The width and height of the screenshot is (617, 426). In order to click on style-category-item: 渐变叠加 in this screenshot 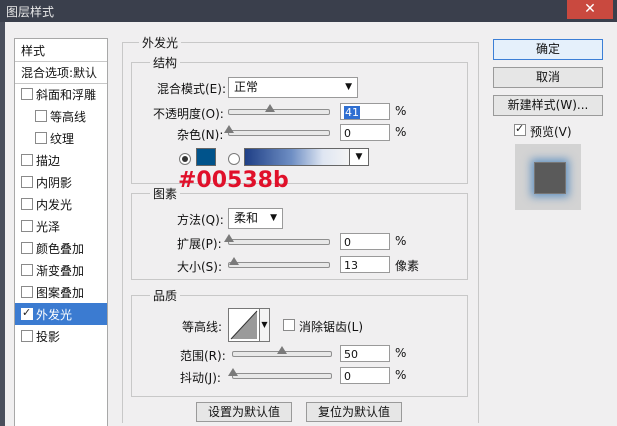, I will do `click(61, 270)`.